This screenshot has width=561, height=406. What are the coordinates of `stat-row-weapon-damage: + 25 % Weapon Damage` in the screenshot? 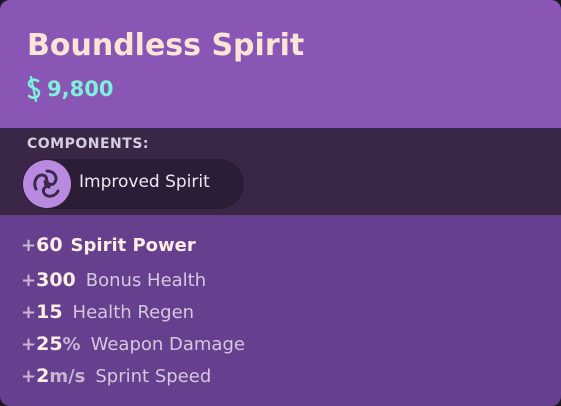 It's located at (133, 344).